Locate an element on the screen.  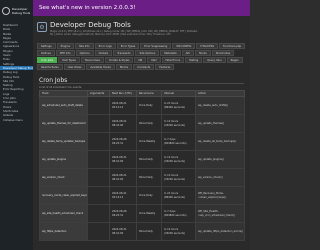
tab-item: PHP Info is located at coordinates (65, 53).